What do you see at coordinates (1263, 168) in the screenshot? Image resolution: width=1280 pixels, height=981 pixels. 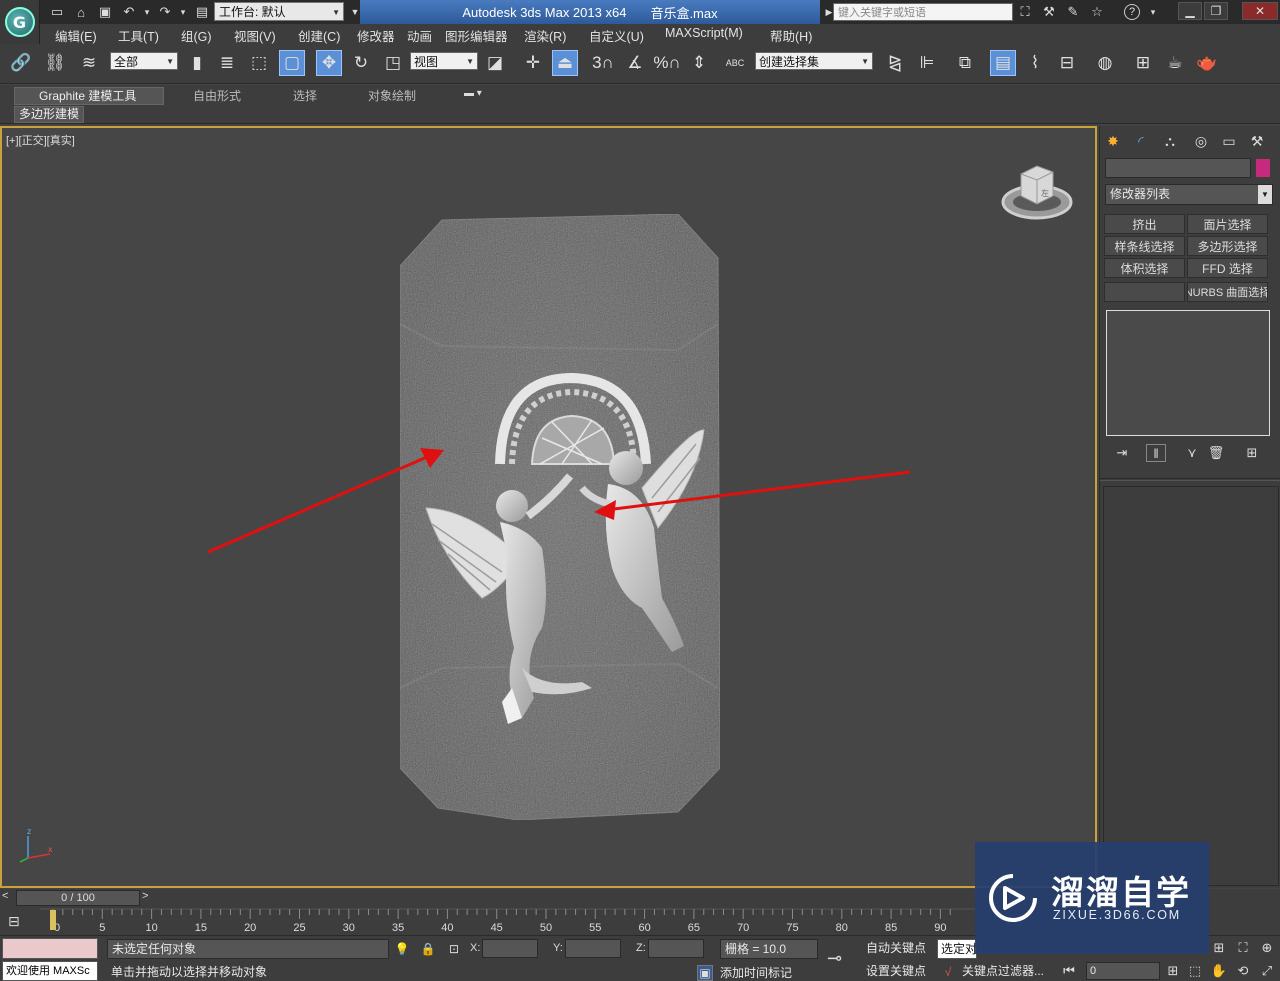 I see `object-color-swatch` at bounding box center [1263, 168].